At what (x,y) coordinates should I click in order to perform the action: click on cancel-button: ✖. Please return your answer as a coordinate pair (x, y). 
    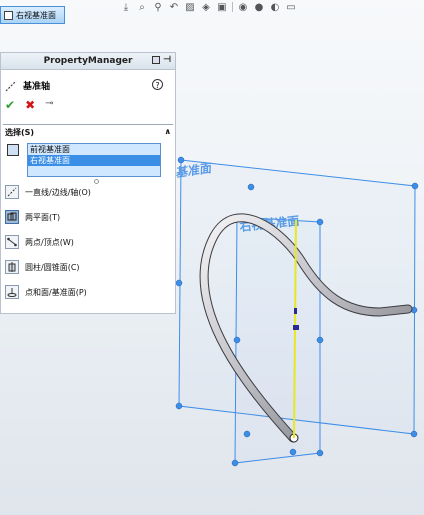
    Looking at the image, I should click on (30, 105).